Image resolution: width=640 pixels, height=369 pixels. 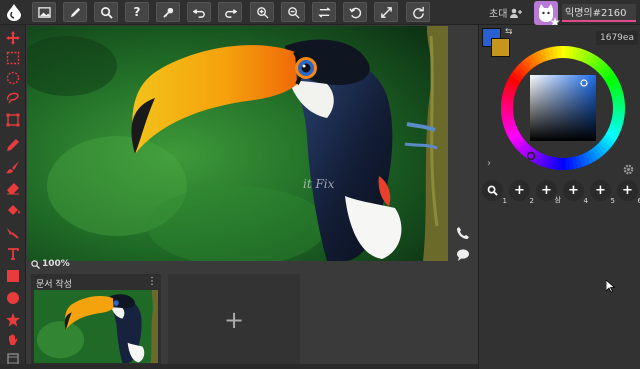 I want to click on text-tool, so click(x=13, y=254).